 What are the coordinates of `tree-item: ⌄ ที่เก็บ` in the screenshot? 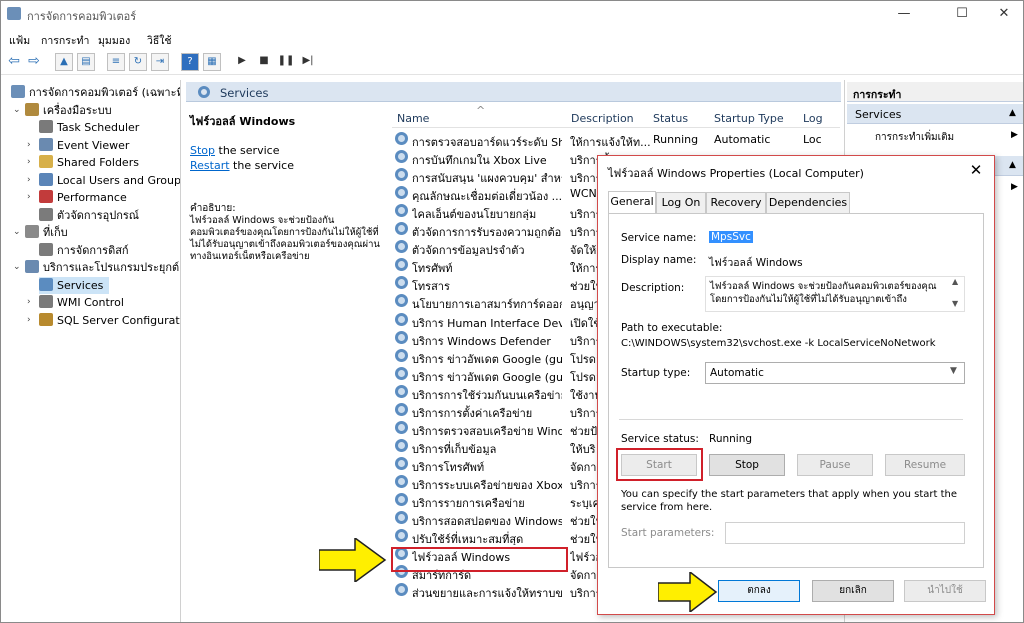 It's located at (40, 232).